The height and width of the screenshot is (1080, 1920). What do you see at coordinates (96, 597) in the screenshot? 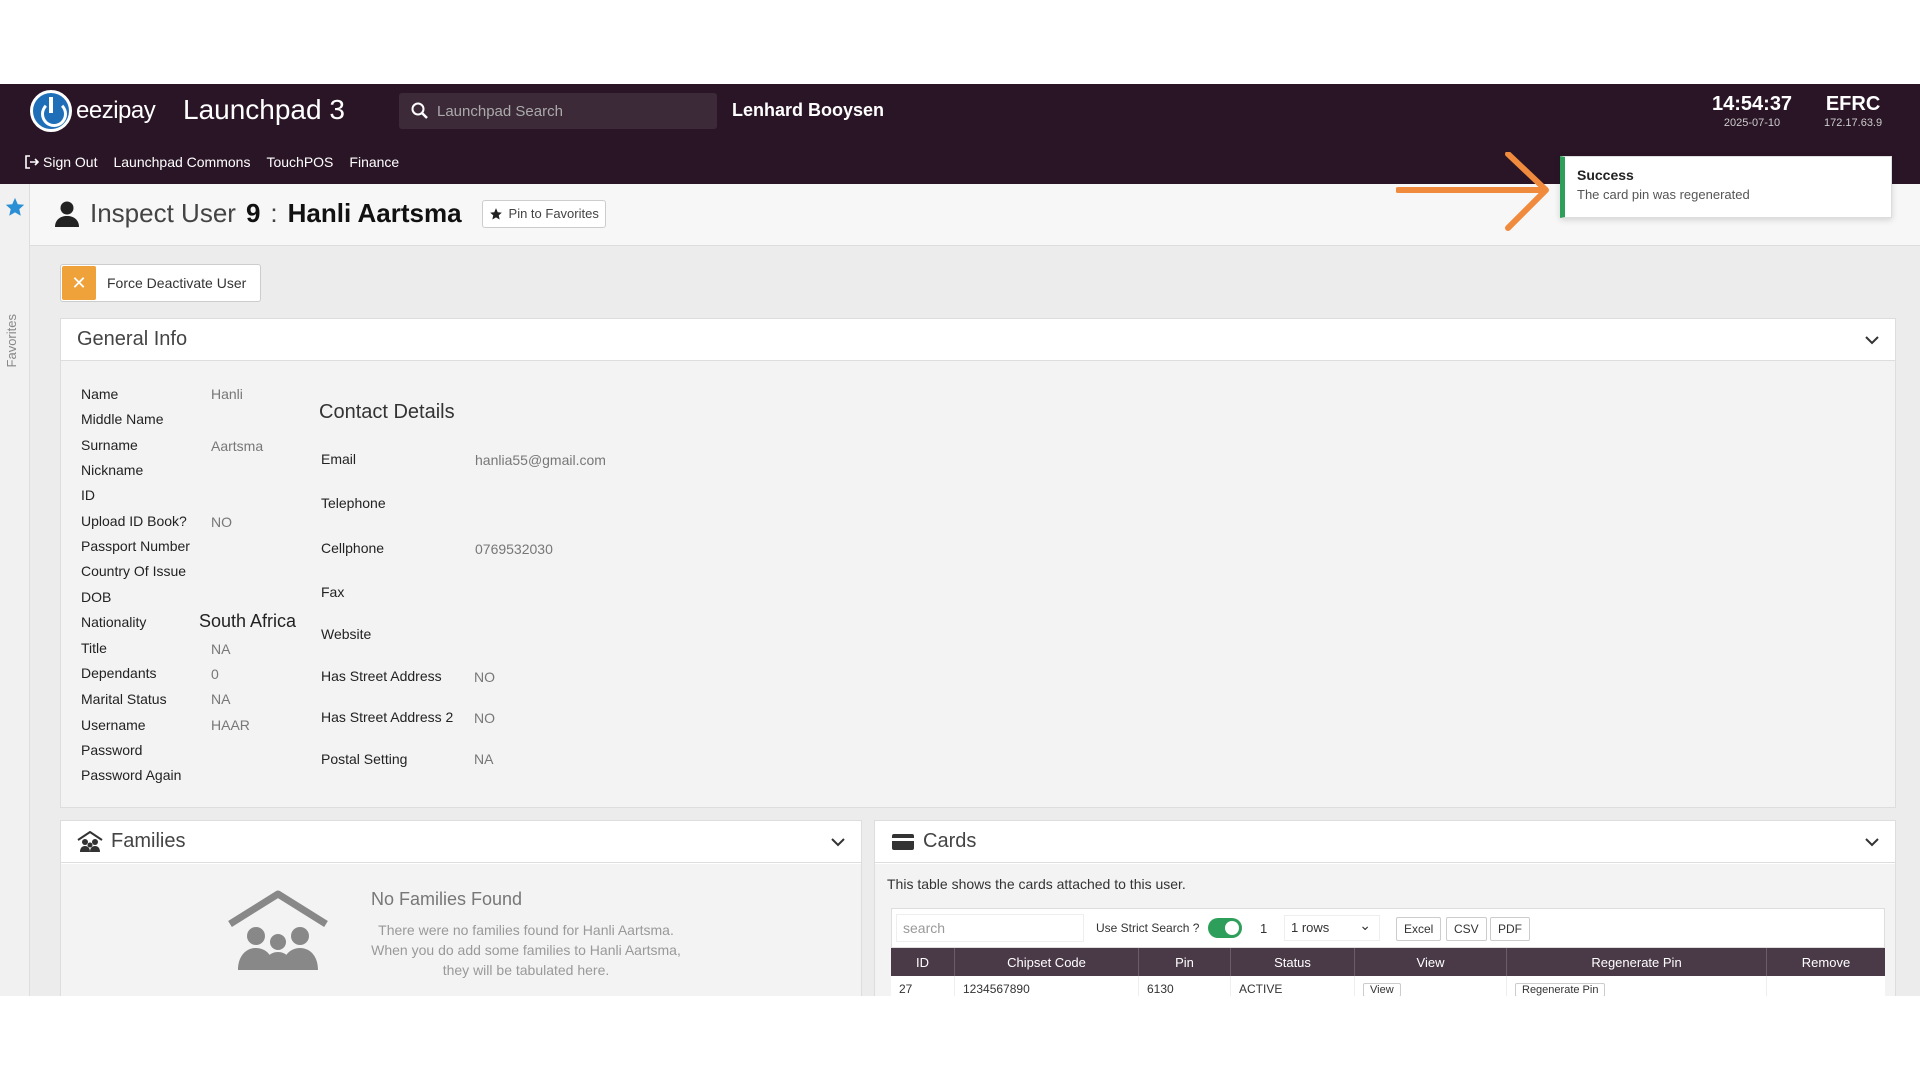
I see `field-label: DOB` at bounding box center [96, 597].